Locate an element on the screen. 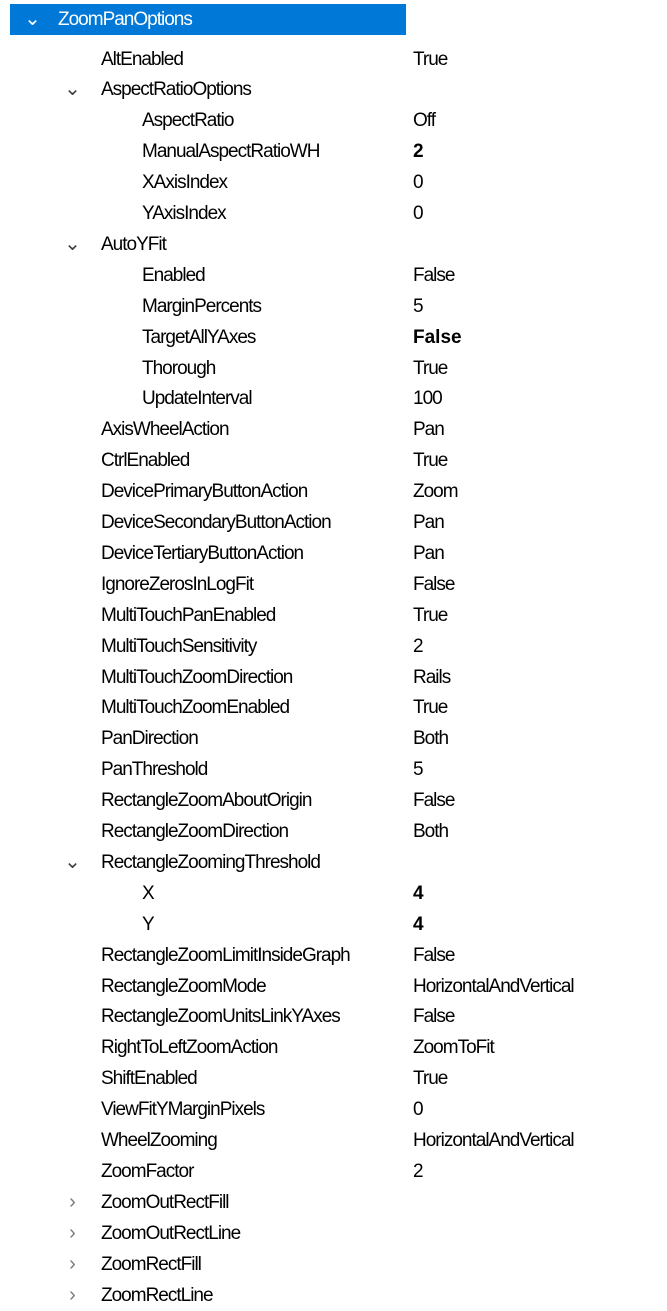 The width and height of the screenshot is (667, 1311). property-name: PanDirection is located at coordinates (150, 739).